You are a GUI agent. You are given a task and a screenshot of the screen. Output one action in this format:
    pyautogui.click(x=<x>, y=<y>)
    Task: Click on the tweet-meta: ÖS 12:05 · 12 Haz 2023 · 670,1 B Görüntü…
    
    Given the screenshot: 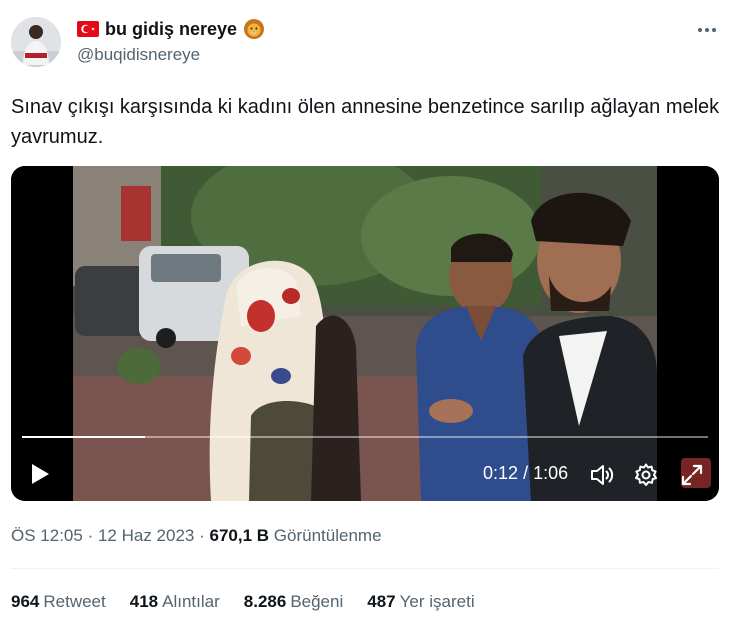 What is the action you would take?
    pyautogui.click(x=196, y=536)
    